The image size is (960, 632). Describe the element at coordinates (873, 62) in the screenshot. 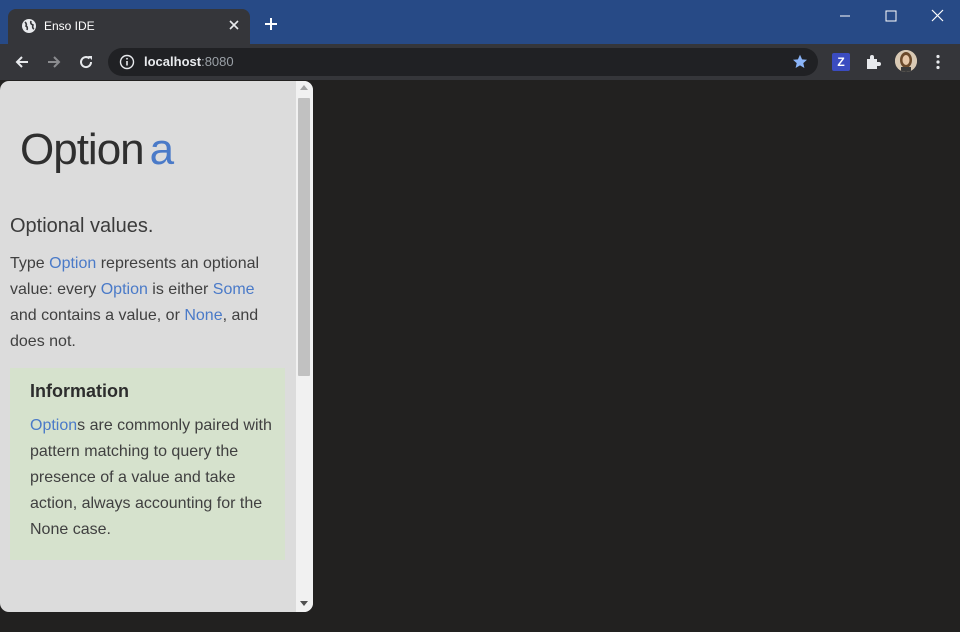

I see `extensions-puzzle-icon` at that location.